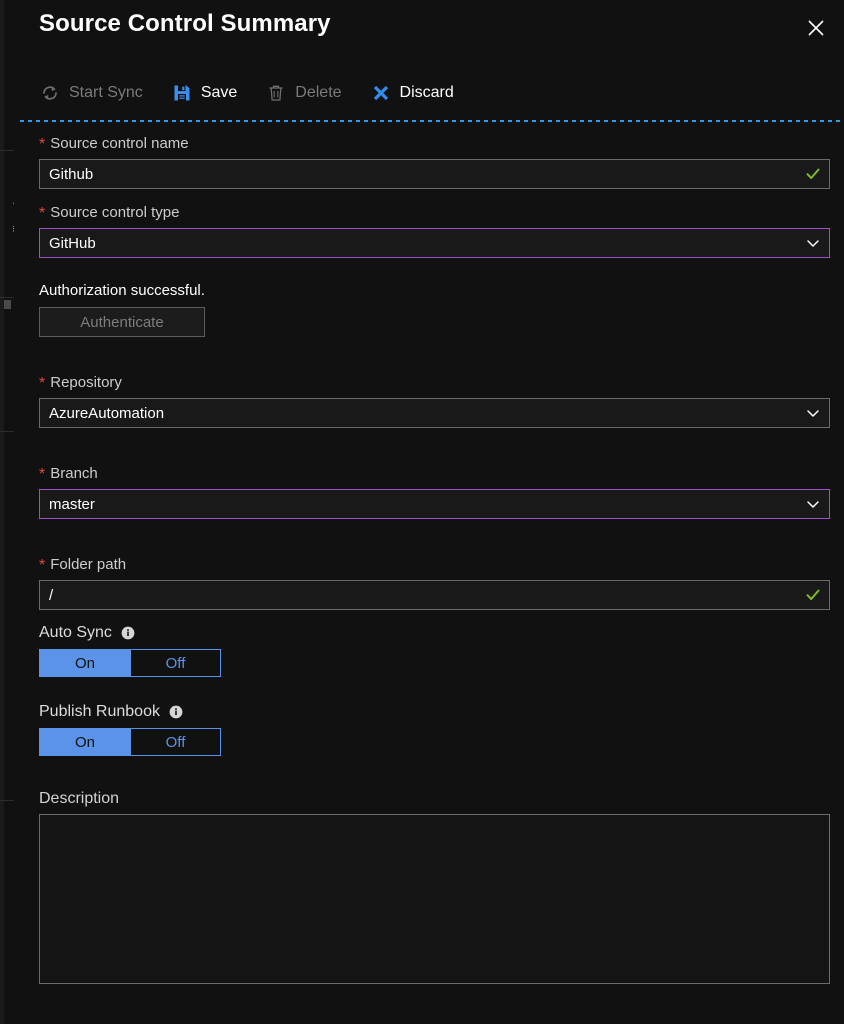 Image resolution: width=844 pixels, height=1024 pixels. What do you see at coordinates (434, 413) in the screenshot?
I see `repository-dropdown: AzureAutomation` at bounding box center [434, 413].